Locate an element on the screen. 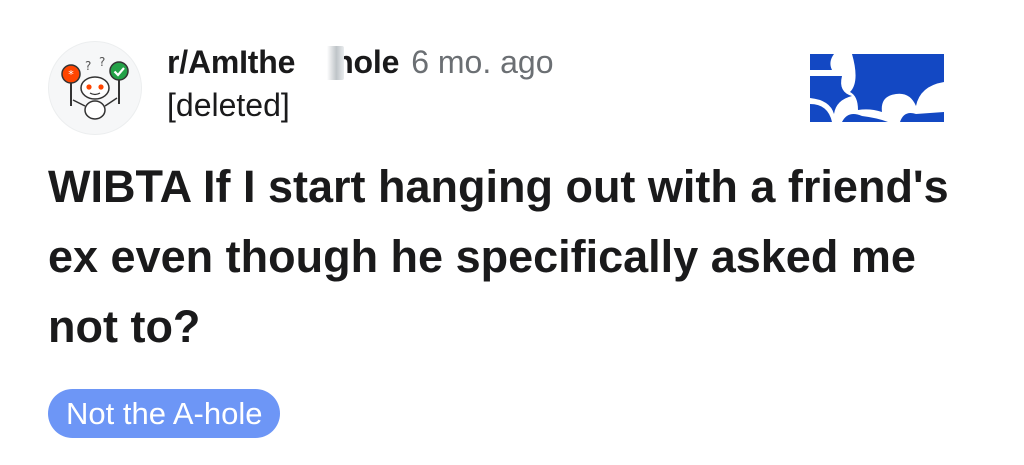 This screenshot has height=465, width=1024. post-author: [deleted] is located at coordinates (360, 105).